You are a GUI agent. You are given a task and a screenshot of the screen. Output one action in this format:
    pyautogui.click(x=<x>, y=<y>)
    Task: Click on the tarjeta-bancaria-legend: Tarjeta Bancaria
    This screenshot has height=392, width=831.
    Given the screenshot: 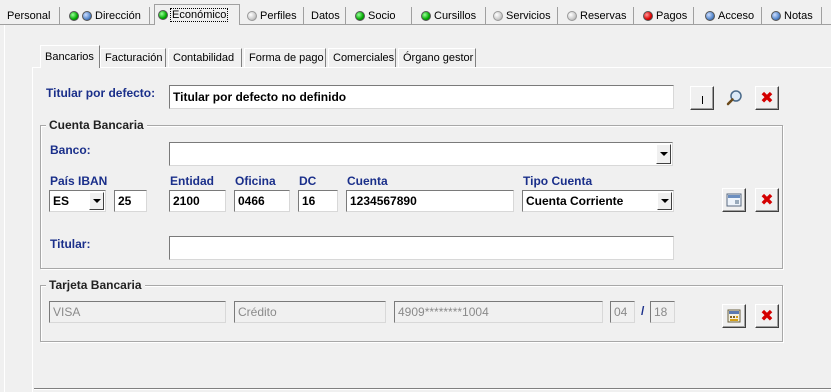 What is the action you would take?
    pyautogui.click(x=95, y=285)
    